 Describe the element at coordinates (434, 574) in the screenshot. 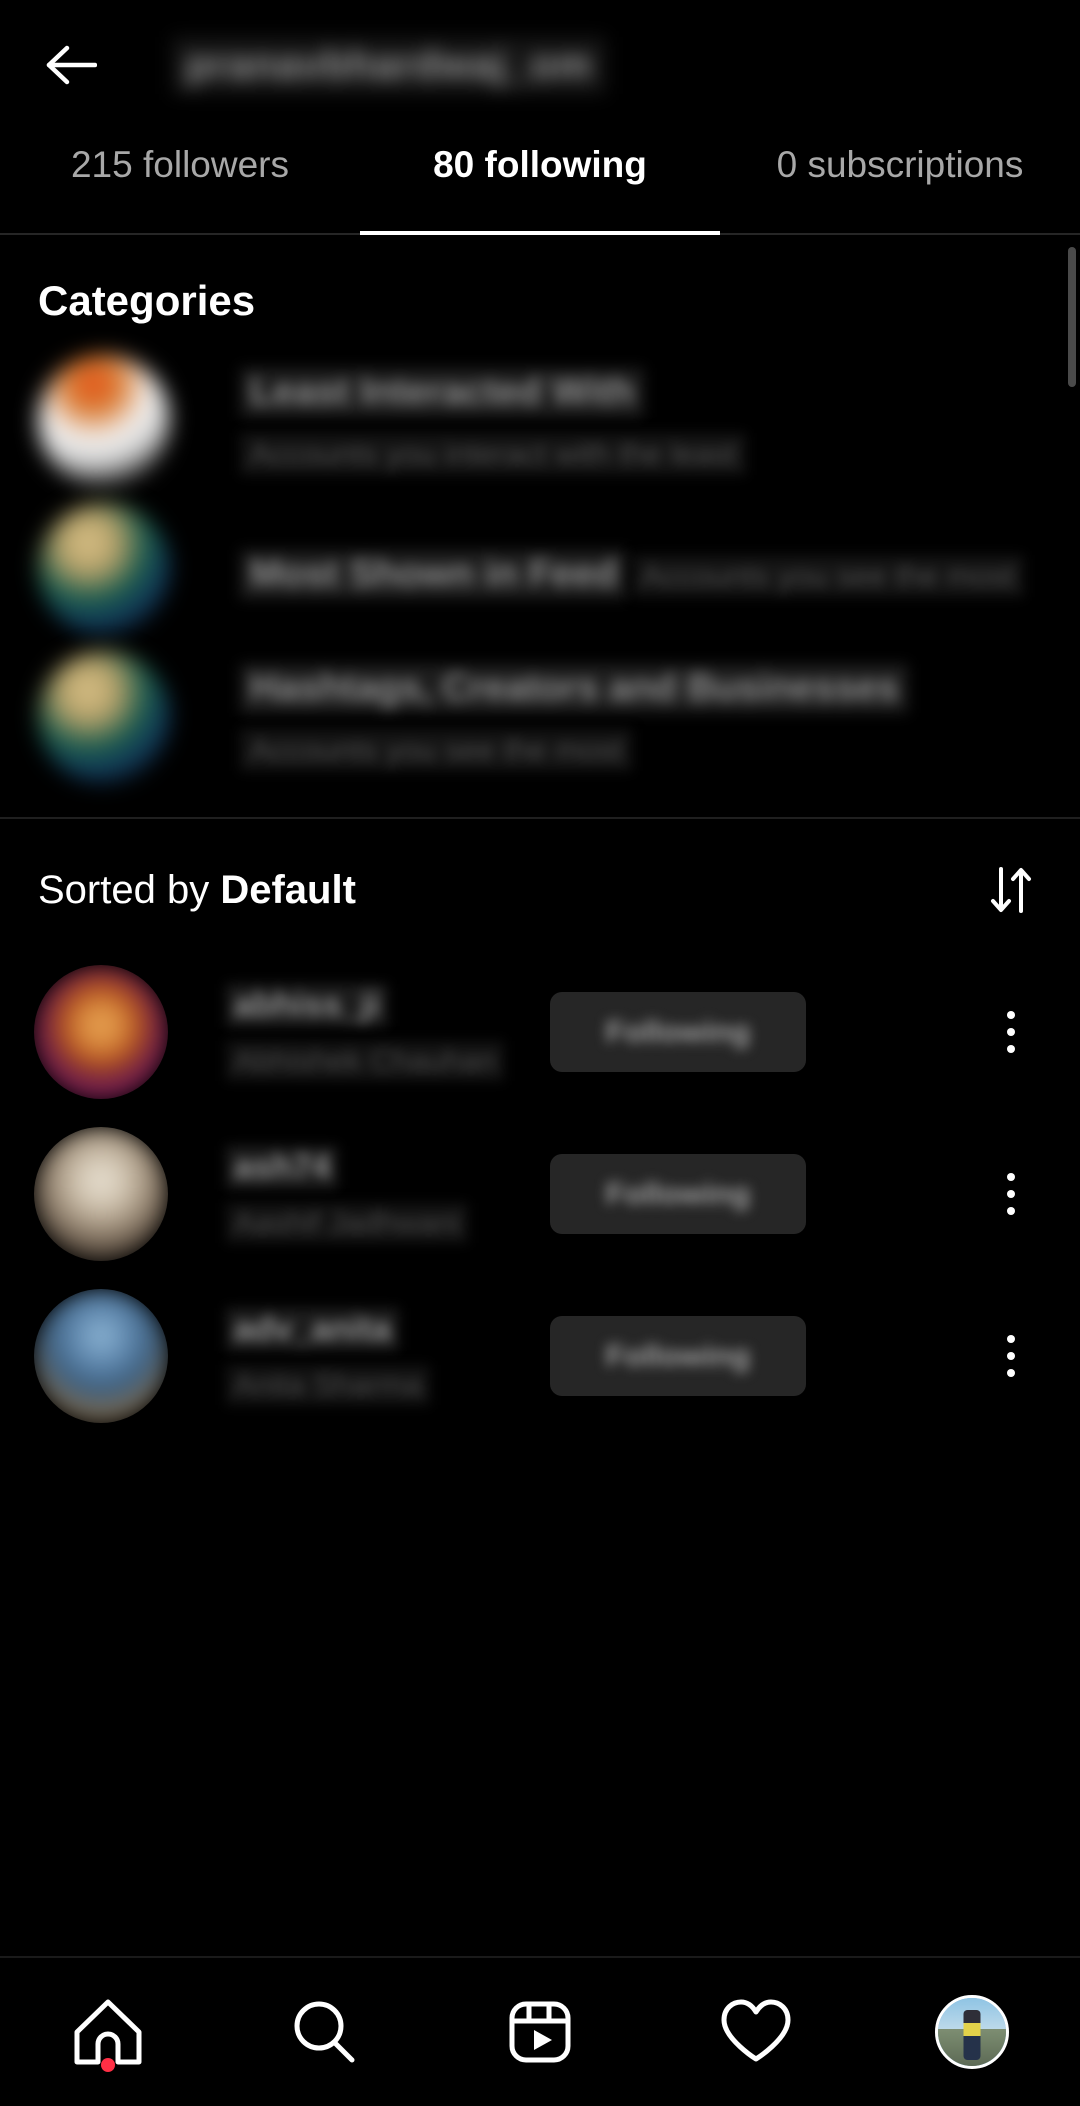

I see `category-title: Most Shown in Feed` at that location.